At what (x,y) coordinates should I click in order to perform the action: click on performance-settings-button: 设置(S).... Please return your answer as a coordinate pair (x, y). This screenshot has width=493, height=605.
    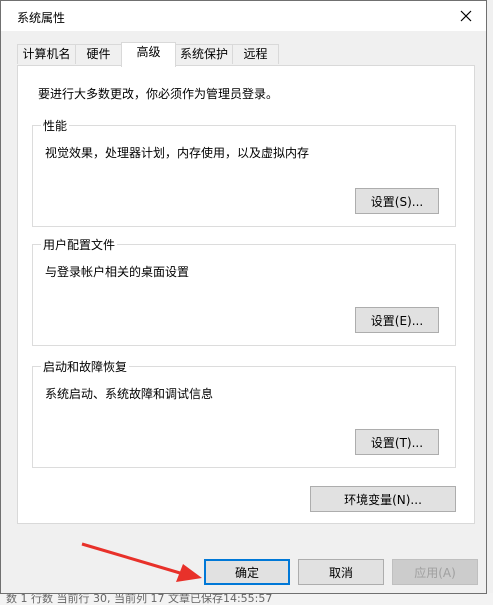
    Looking at the image, I should click on (397, 201).